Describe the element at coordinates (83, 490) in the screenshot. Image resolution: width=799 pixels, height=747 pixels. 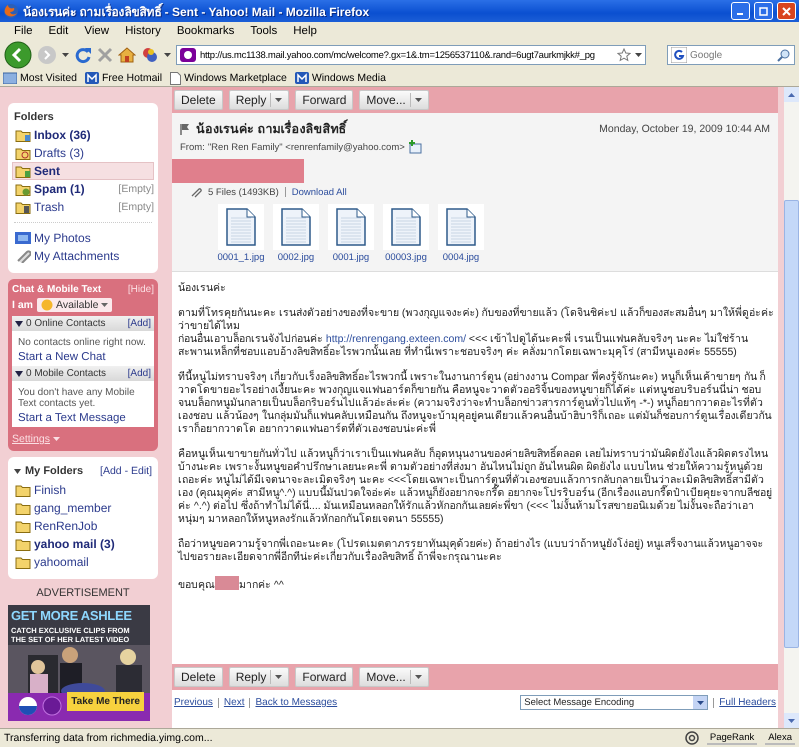
I see `folder-link: Finish` at that location.